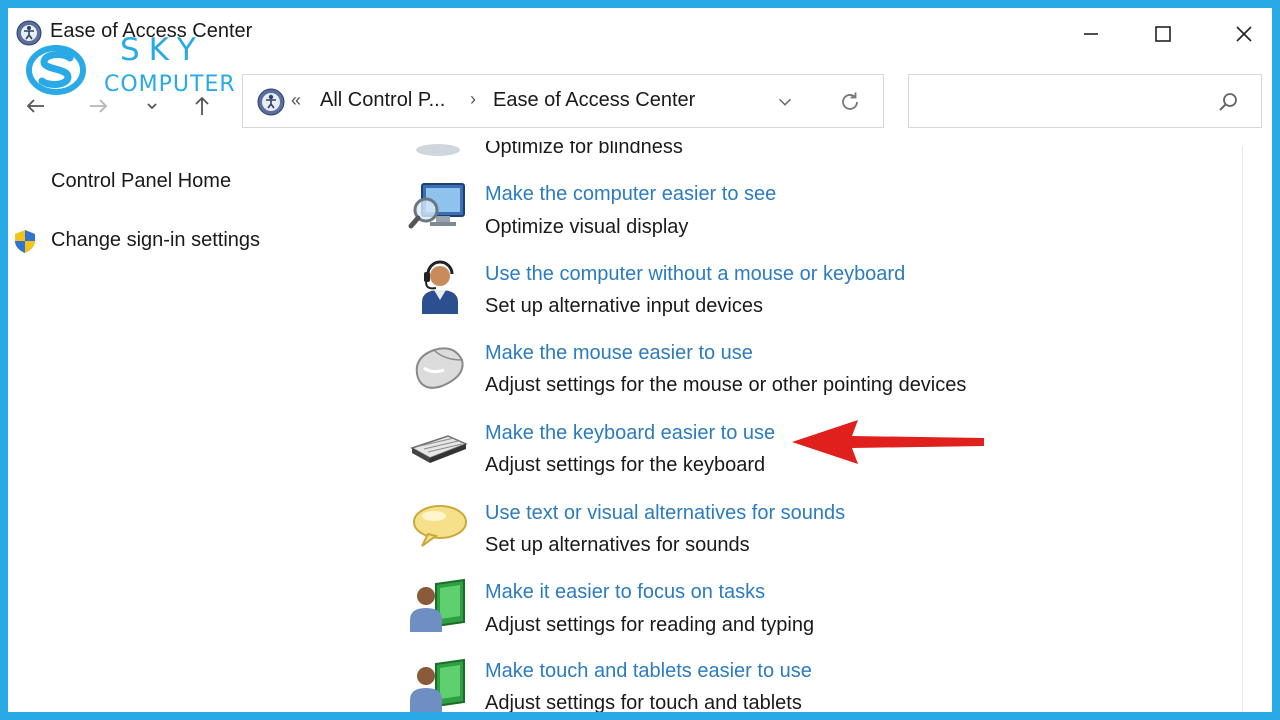 The image size is (1280, 720). I want to click on scrollbar-track, so click(1242, 429).